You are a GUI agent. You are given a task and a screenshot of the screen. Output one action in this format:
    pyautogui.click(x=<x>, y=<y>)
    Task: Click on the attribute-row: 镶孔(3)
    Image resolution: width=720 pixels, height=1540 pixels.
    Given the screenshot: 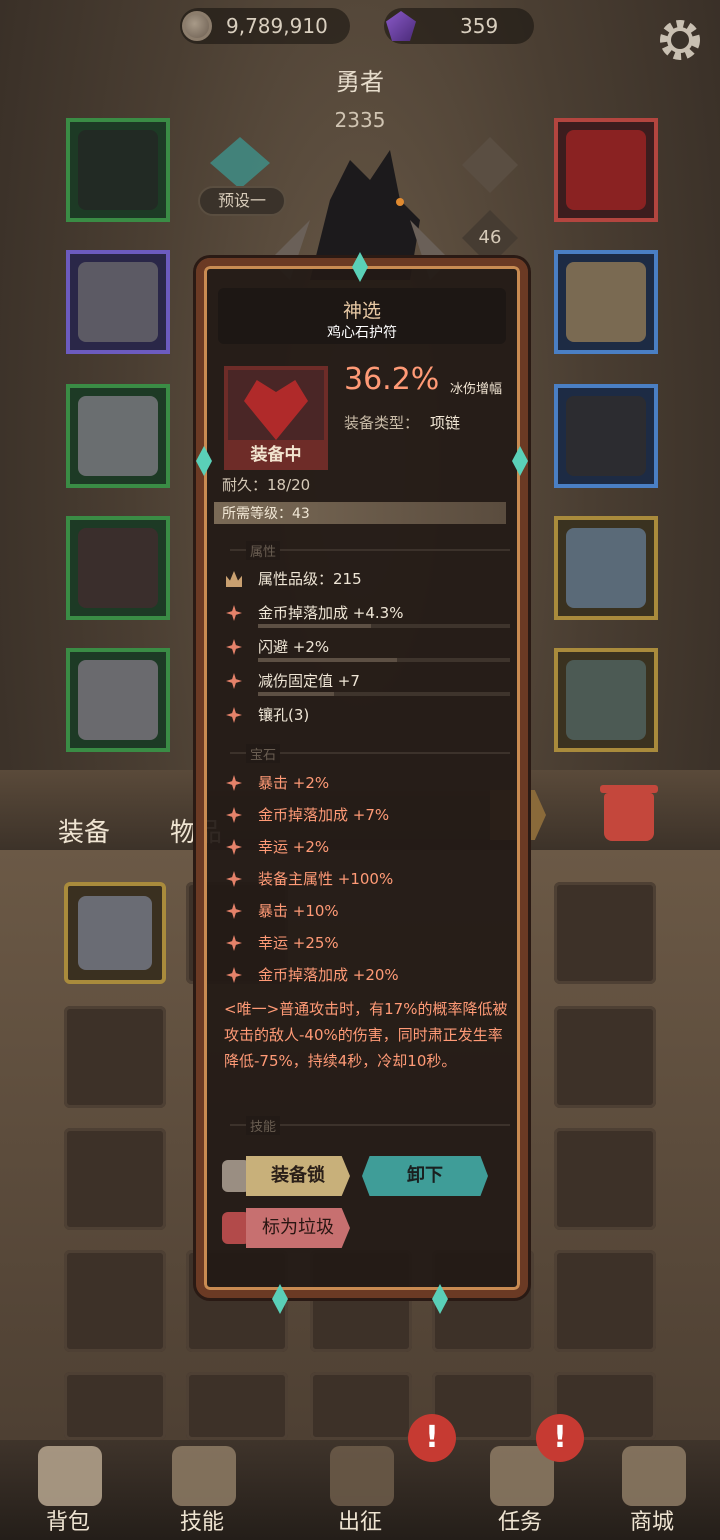 What is the action you would take?
    pyautogui.click(x=367, y=716)
    